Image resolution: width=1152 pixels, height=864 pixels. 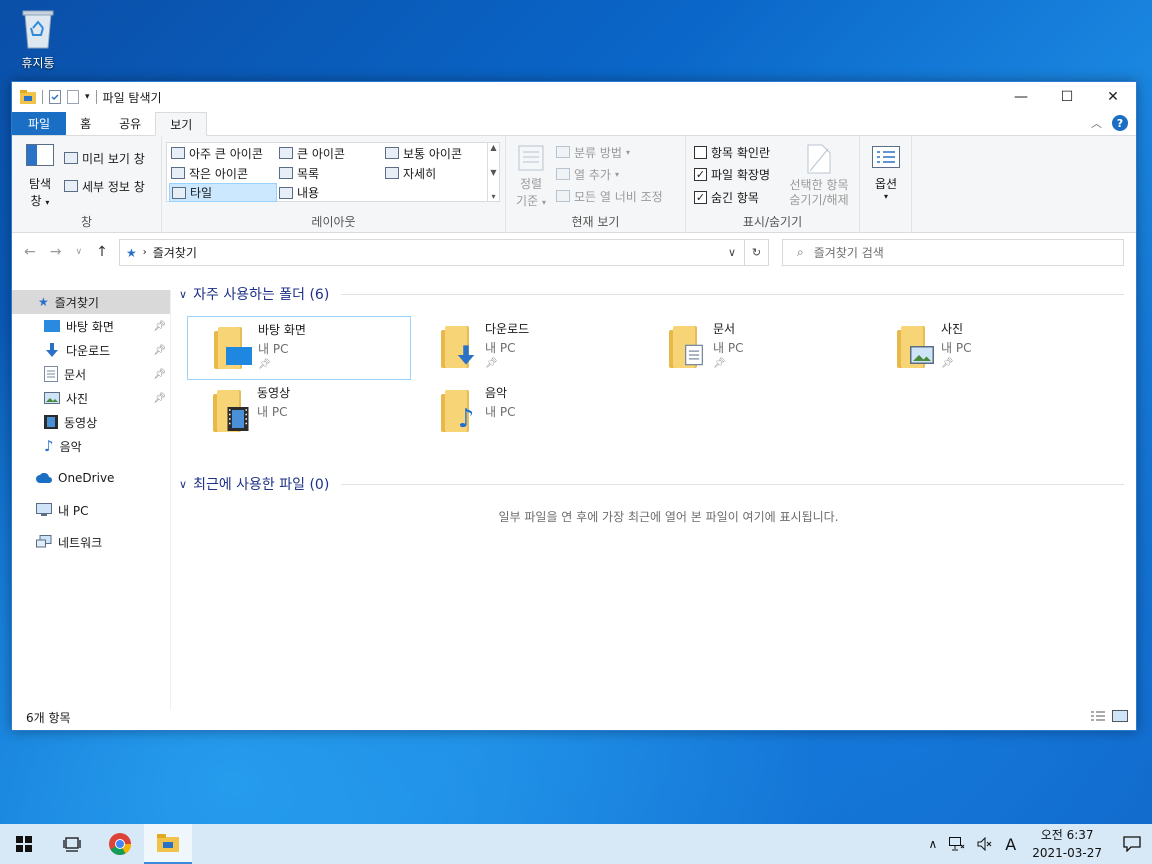 What do you see at coordinates (87, 97) in the screenshot?
I see `customize-toolbar-chevron-icon: ▾` at bounding box center [87, 97].